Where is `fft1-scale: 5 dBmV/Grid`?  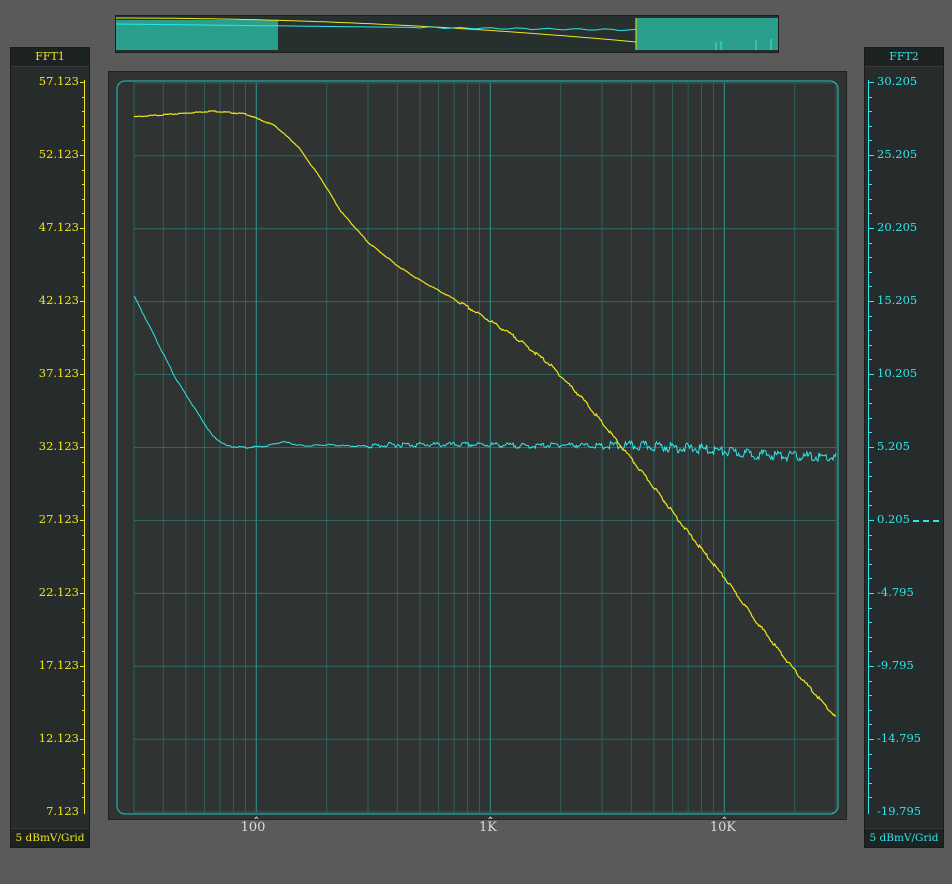
fft1-scale: 5 dBmV/Grid is located at coordinates (50, 837).